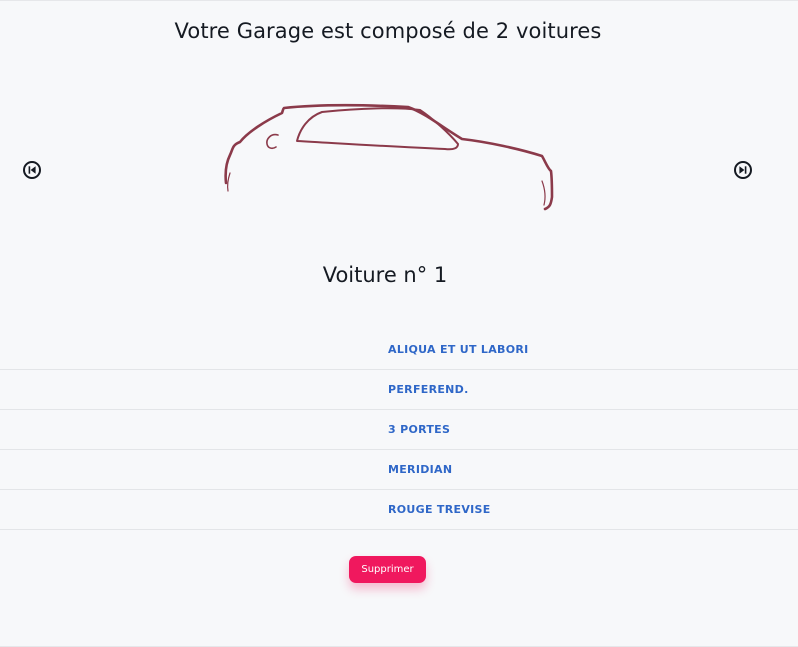 This screenshot has height=647, width=798. Describe the element at coordinates (420, 469) in the screenshot. I see `spec-value: MERIDIAN` at that location.